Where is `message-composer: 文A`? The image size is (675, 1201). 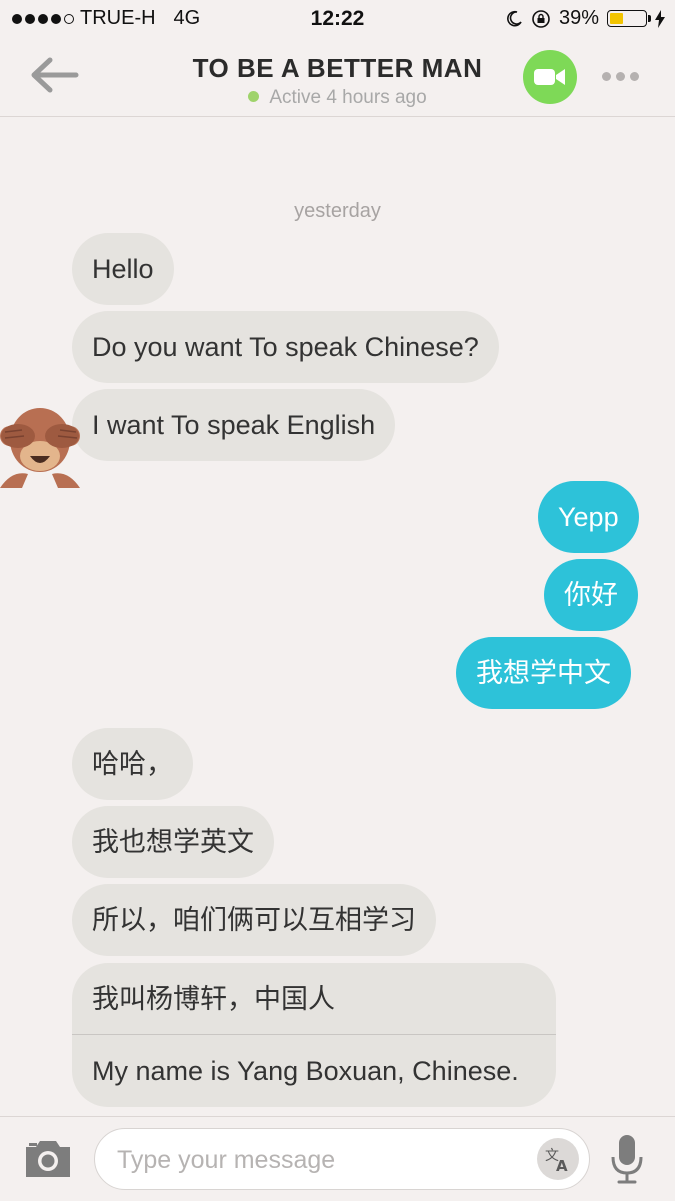
message-composer: 文A is located at coordinates (337, 1158).